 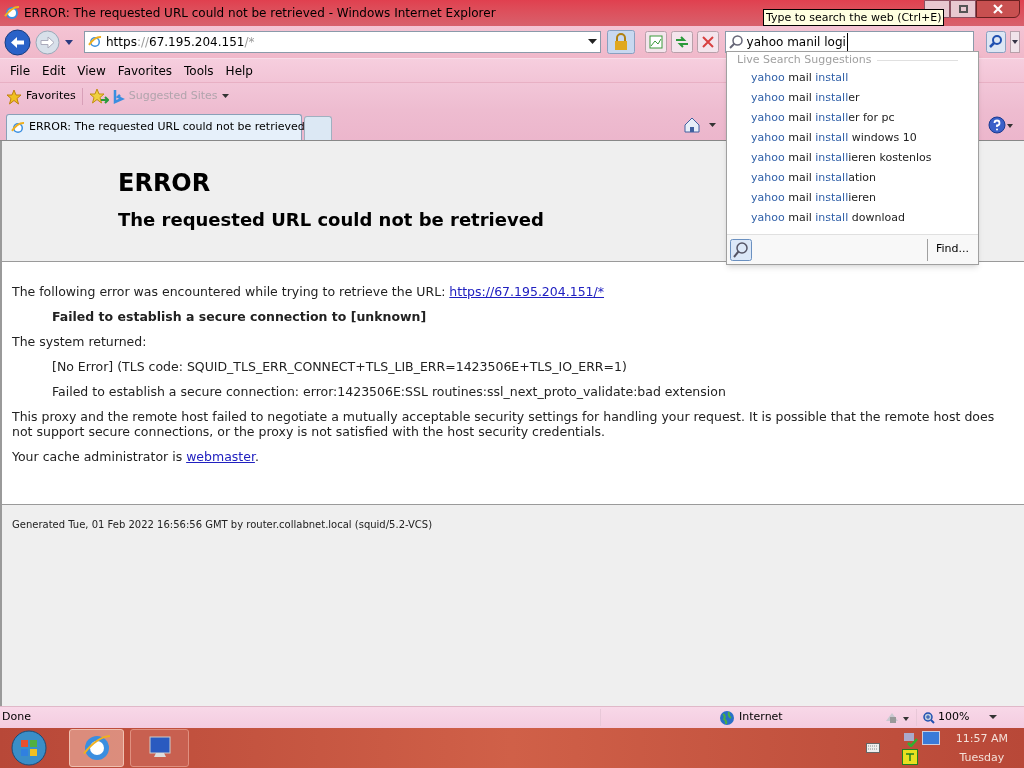 What do you see at coordinates (389, 391) in the screenshot?
I see `error-detail: Failed to establish a secure connection: error:1423506E:SSL routines:ssl_next_proto_validate:bad extension` at bounding box center [389, 391].